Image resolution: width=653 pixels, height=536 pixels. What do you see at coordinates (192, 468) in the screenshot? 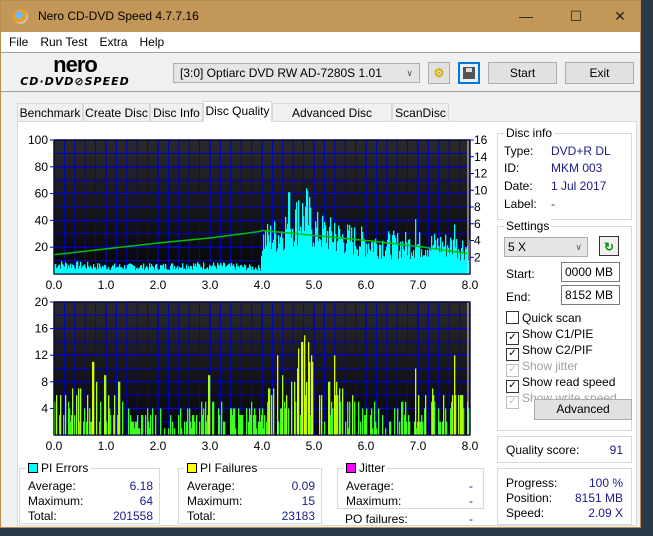
I see `pi-failures-color-swatch` at bounding box center [192, 468].